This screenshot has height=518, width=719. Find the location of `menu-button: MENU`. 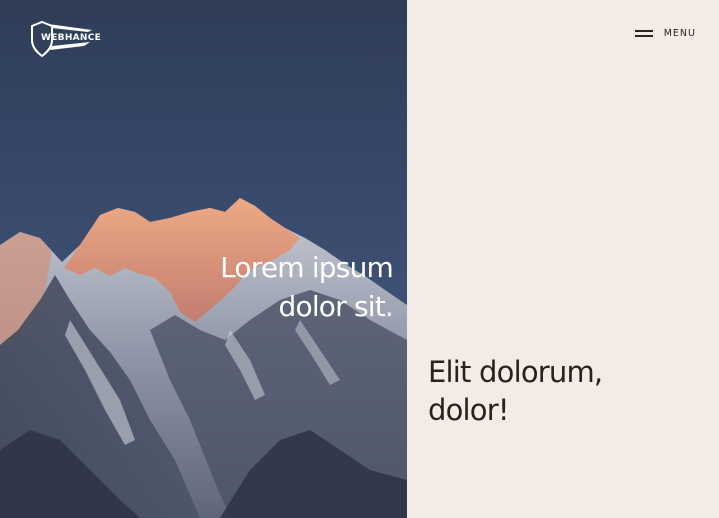

menu-button: MENU is located at coordinates (665, 33).